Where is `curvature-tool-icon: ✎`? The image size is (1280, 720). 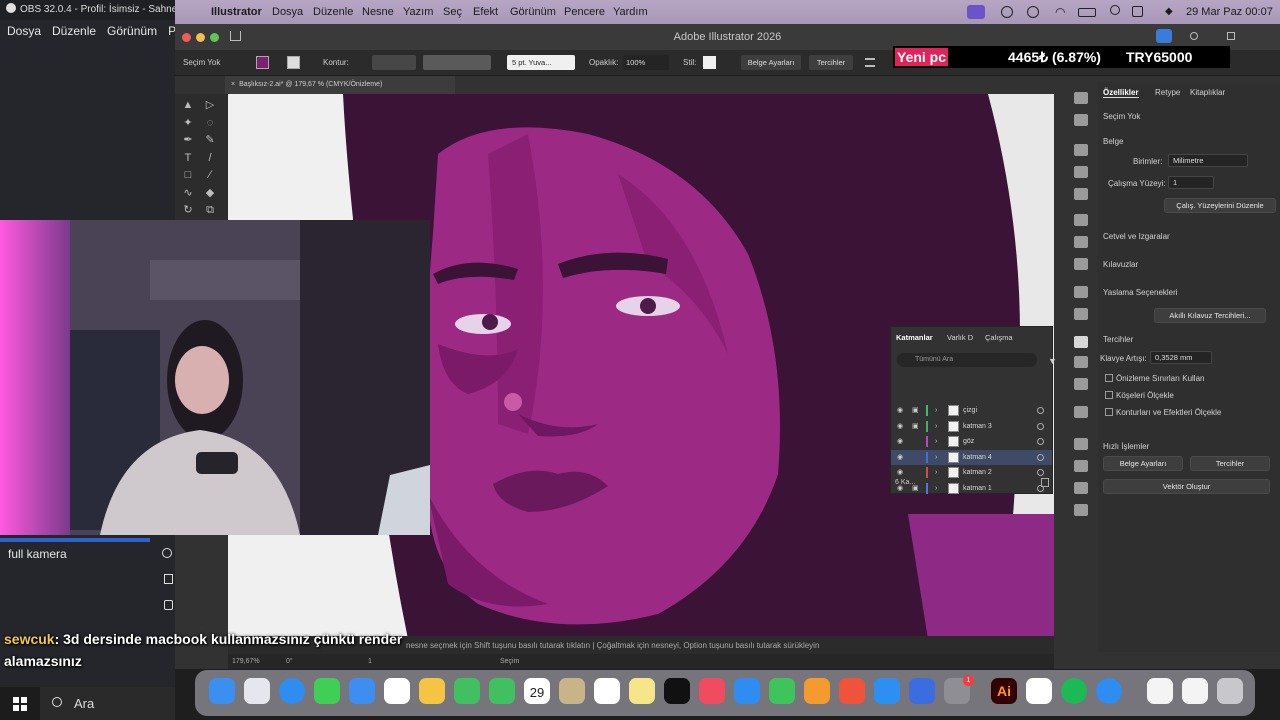
curvature-tool-icon: ✎ is located at coordinates (210, 140).